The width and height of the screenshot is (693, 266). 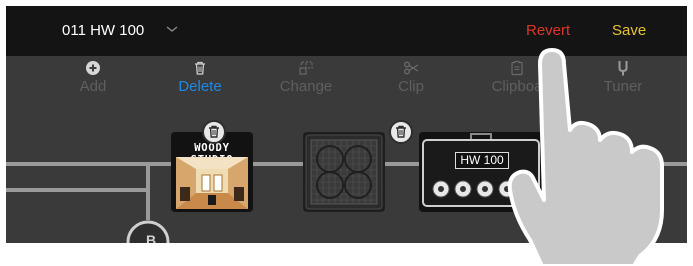 I want to click on delete-button: Delete, so click(x=200, y=77).